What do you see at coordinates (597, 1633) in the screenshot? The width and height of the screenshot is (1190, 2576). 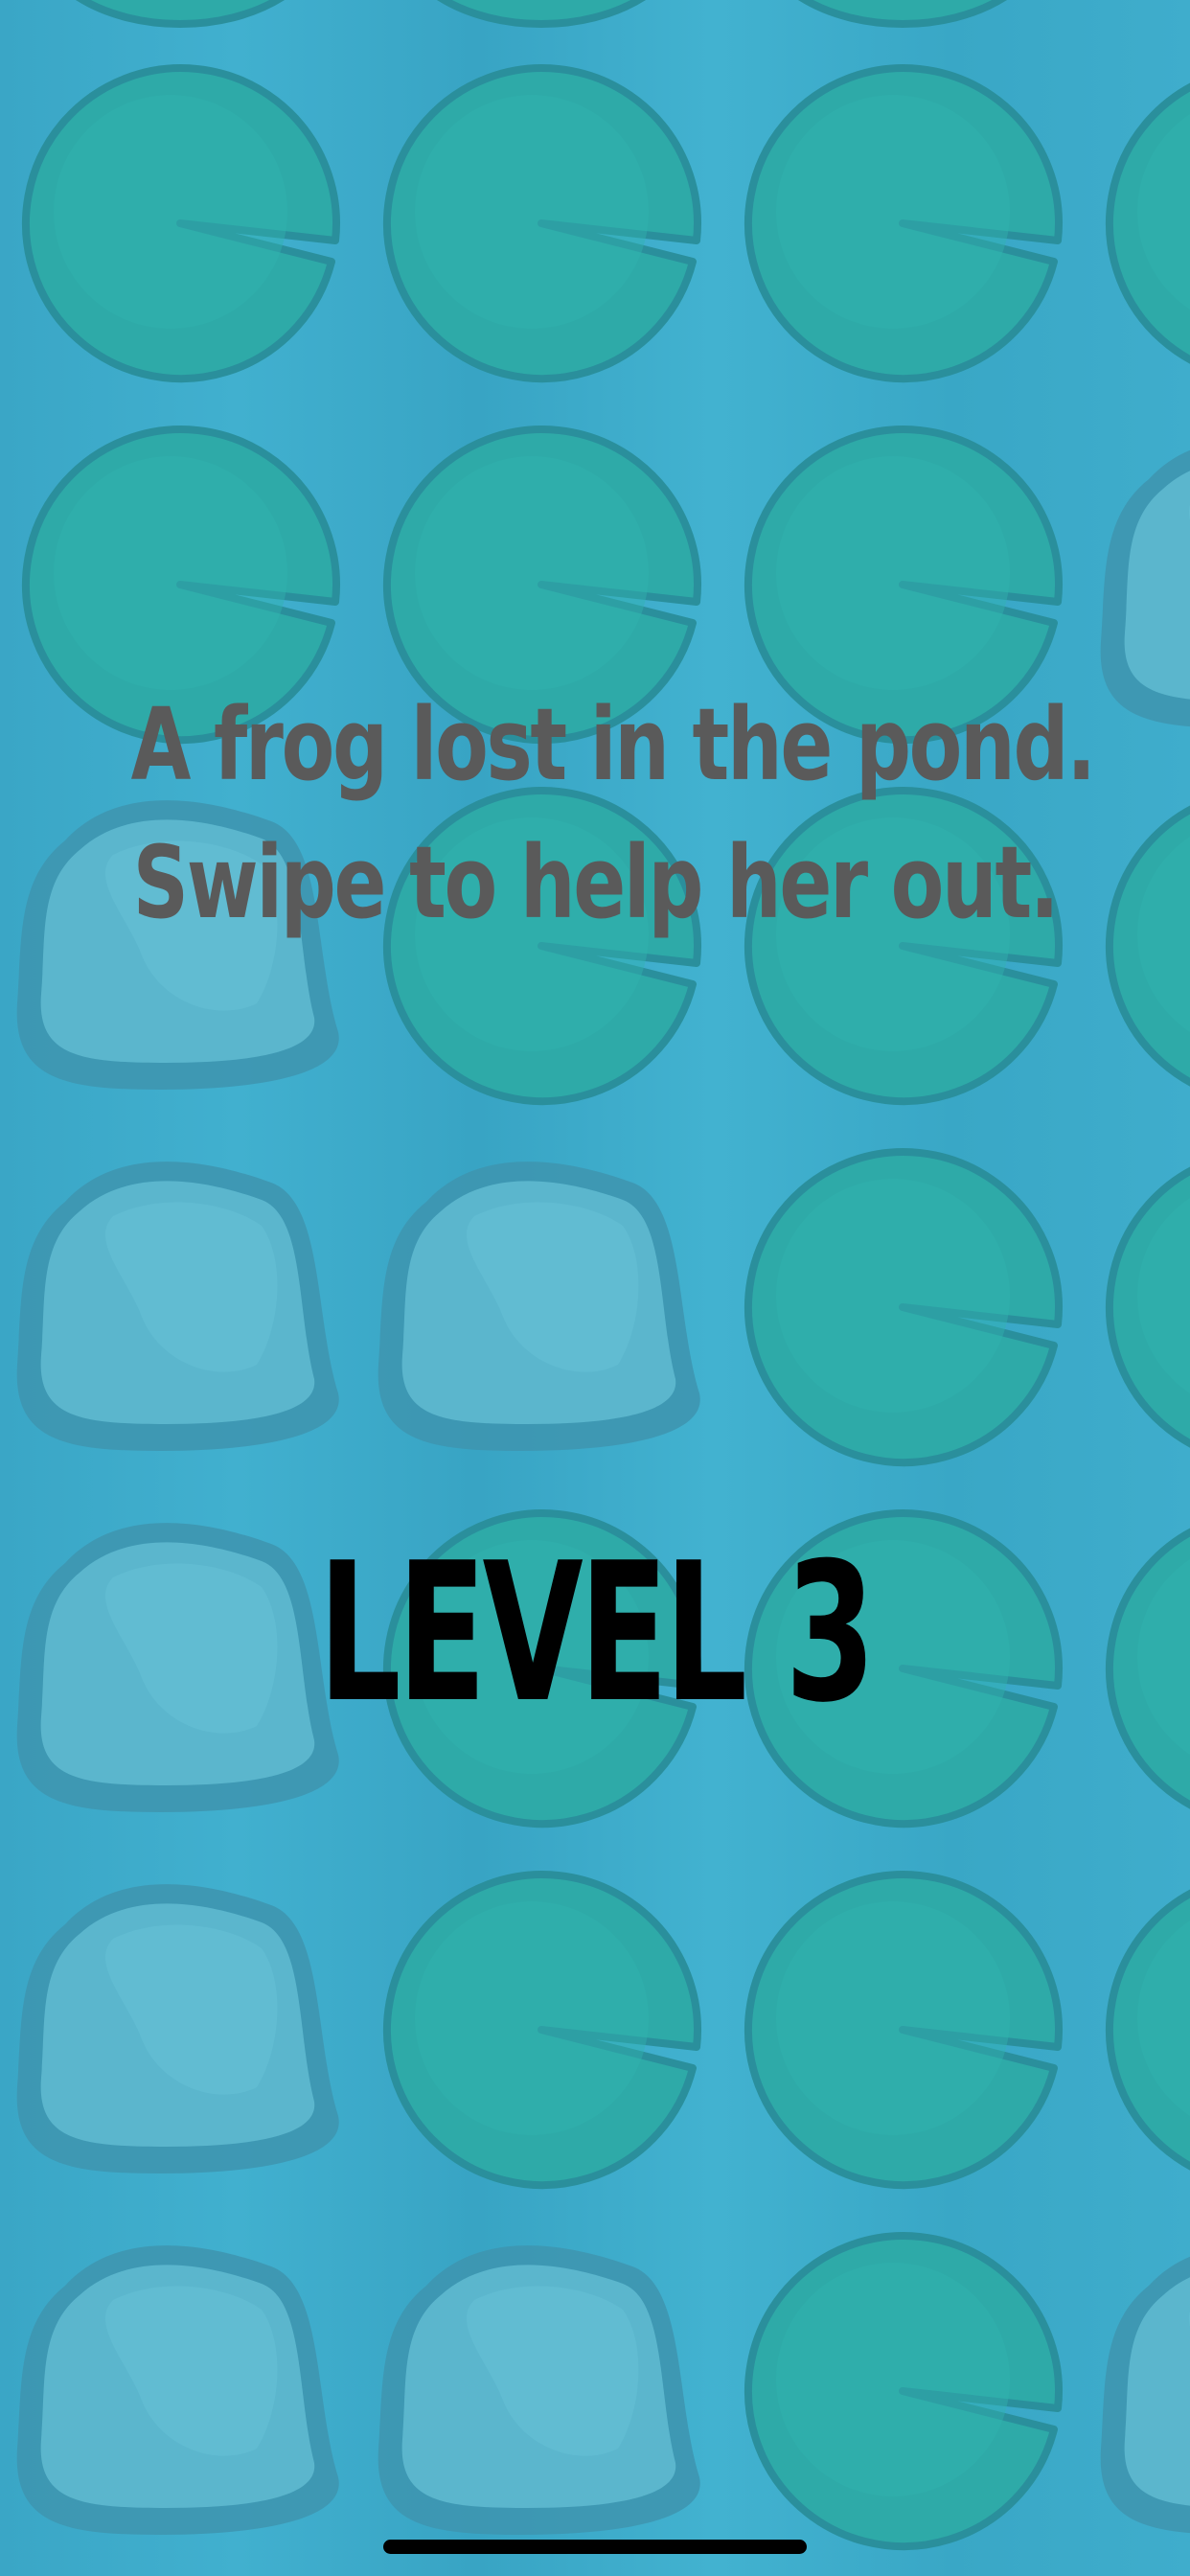 I see `level-title: LEVEL 3` at bounding box center [597, 1633].